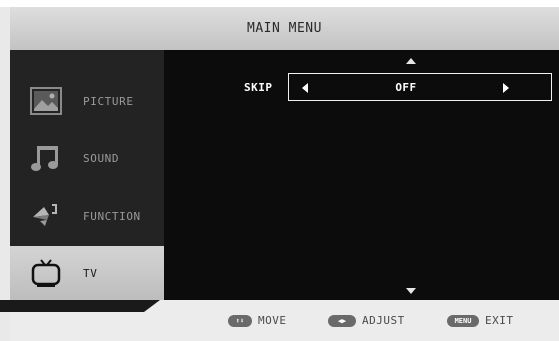 This screenshot has height=341, width=559. What do you see at coordinates (46, 273) in the screenshot?
I see `tv-icon` at bounding box center [46, 273].